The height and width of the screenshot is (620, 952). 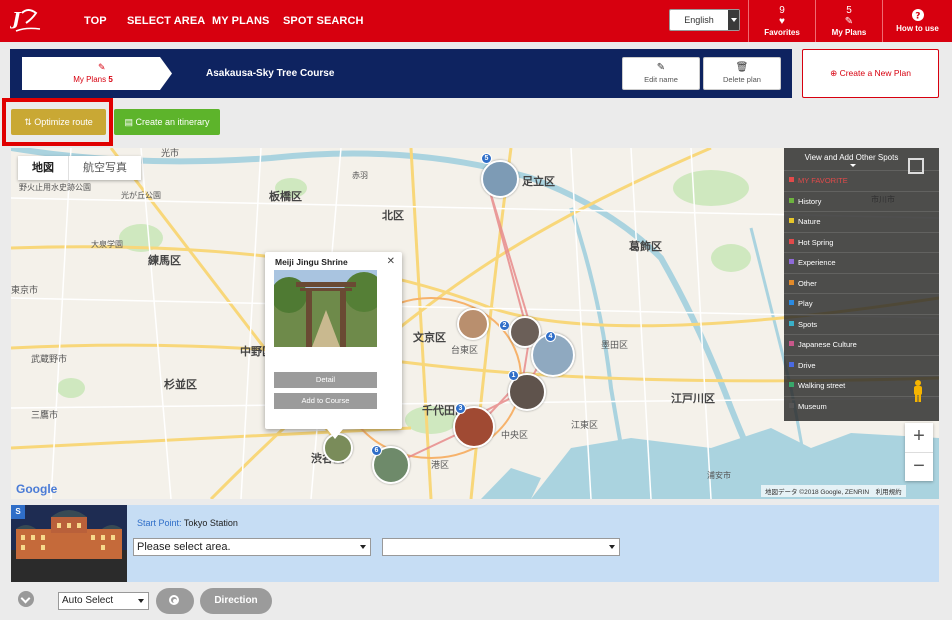 What do you see at coordinates (699, 20) in the screenshot?
I see `language-value: English` at bounding box center [699, 20].